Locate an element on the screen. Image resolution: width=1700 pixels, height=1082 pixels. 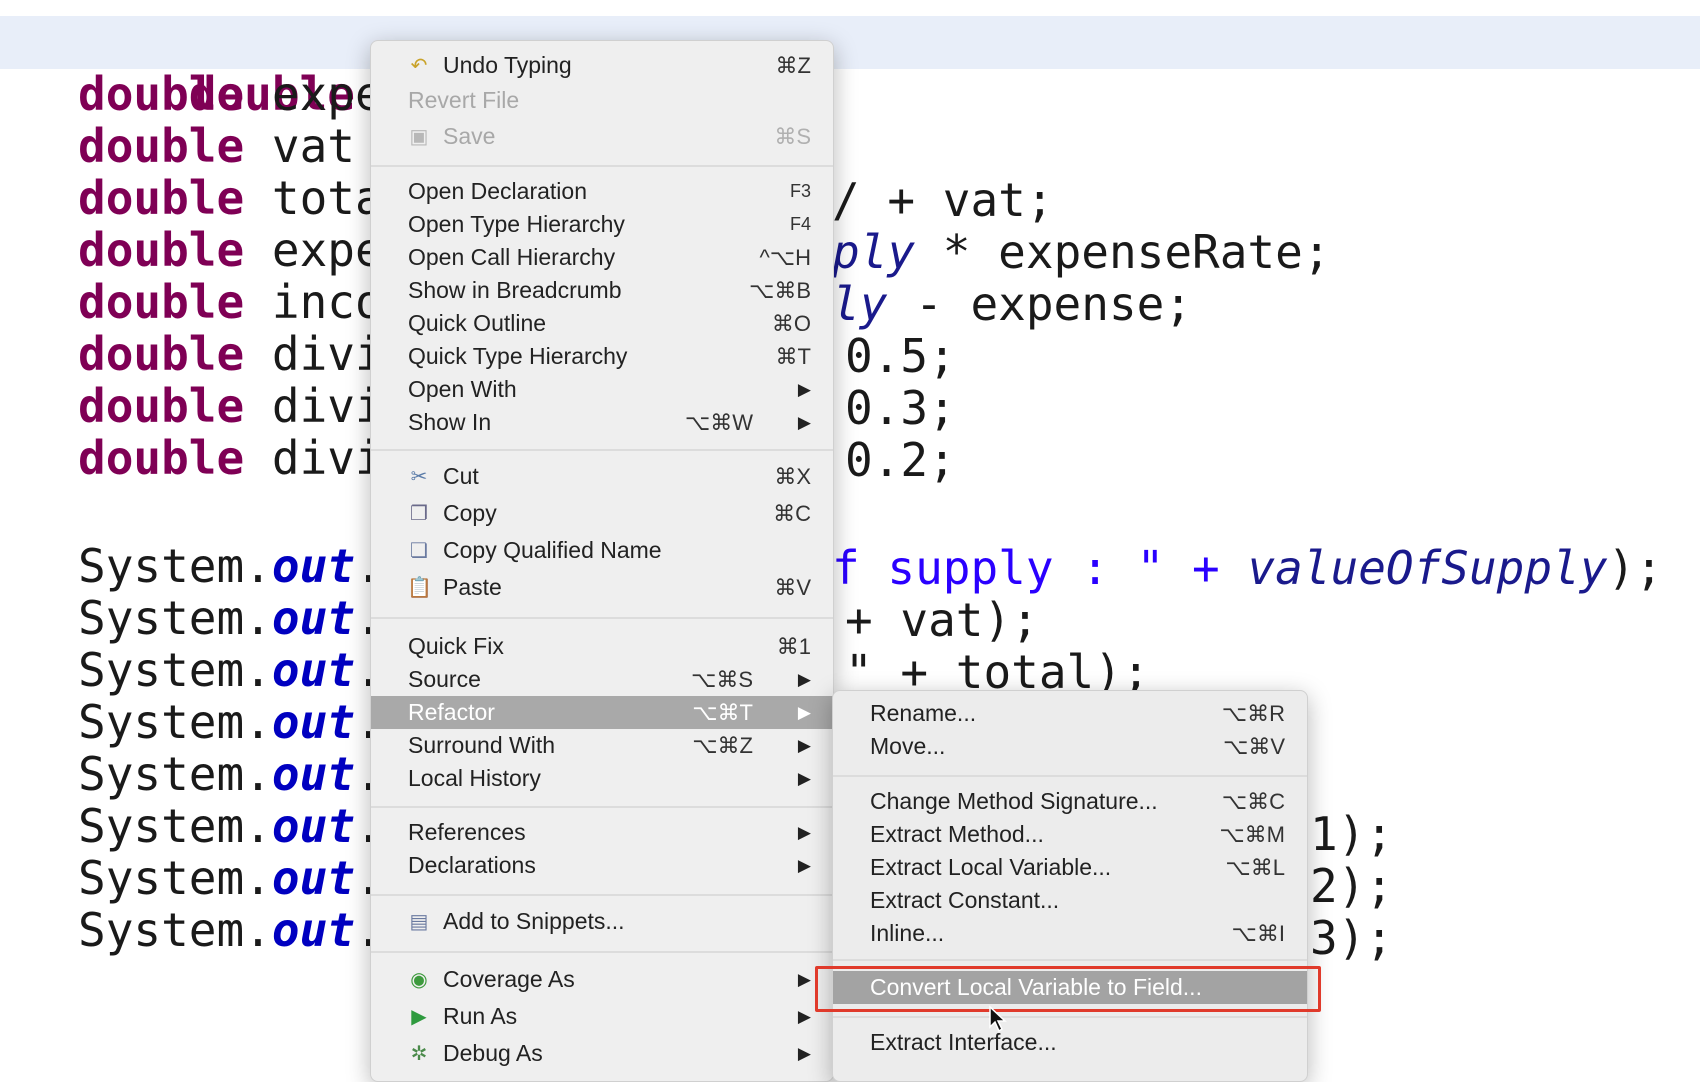
menu-item-quick-outline: Quick Outline ⌘O is located at coordinates (602, 323).